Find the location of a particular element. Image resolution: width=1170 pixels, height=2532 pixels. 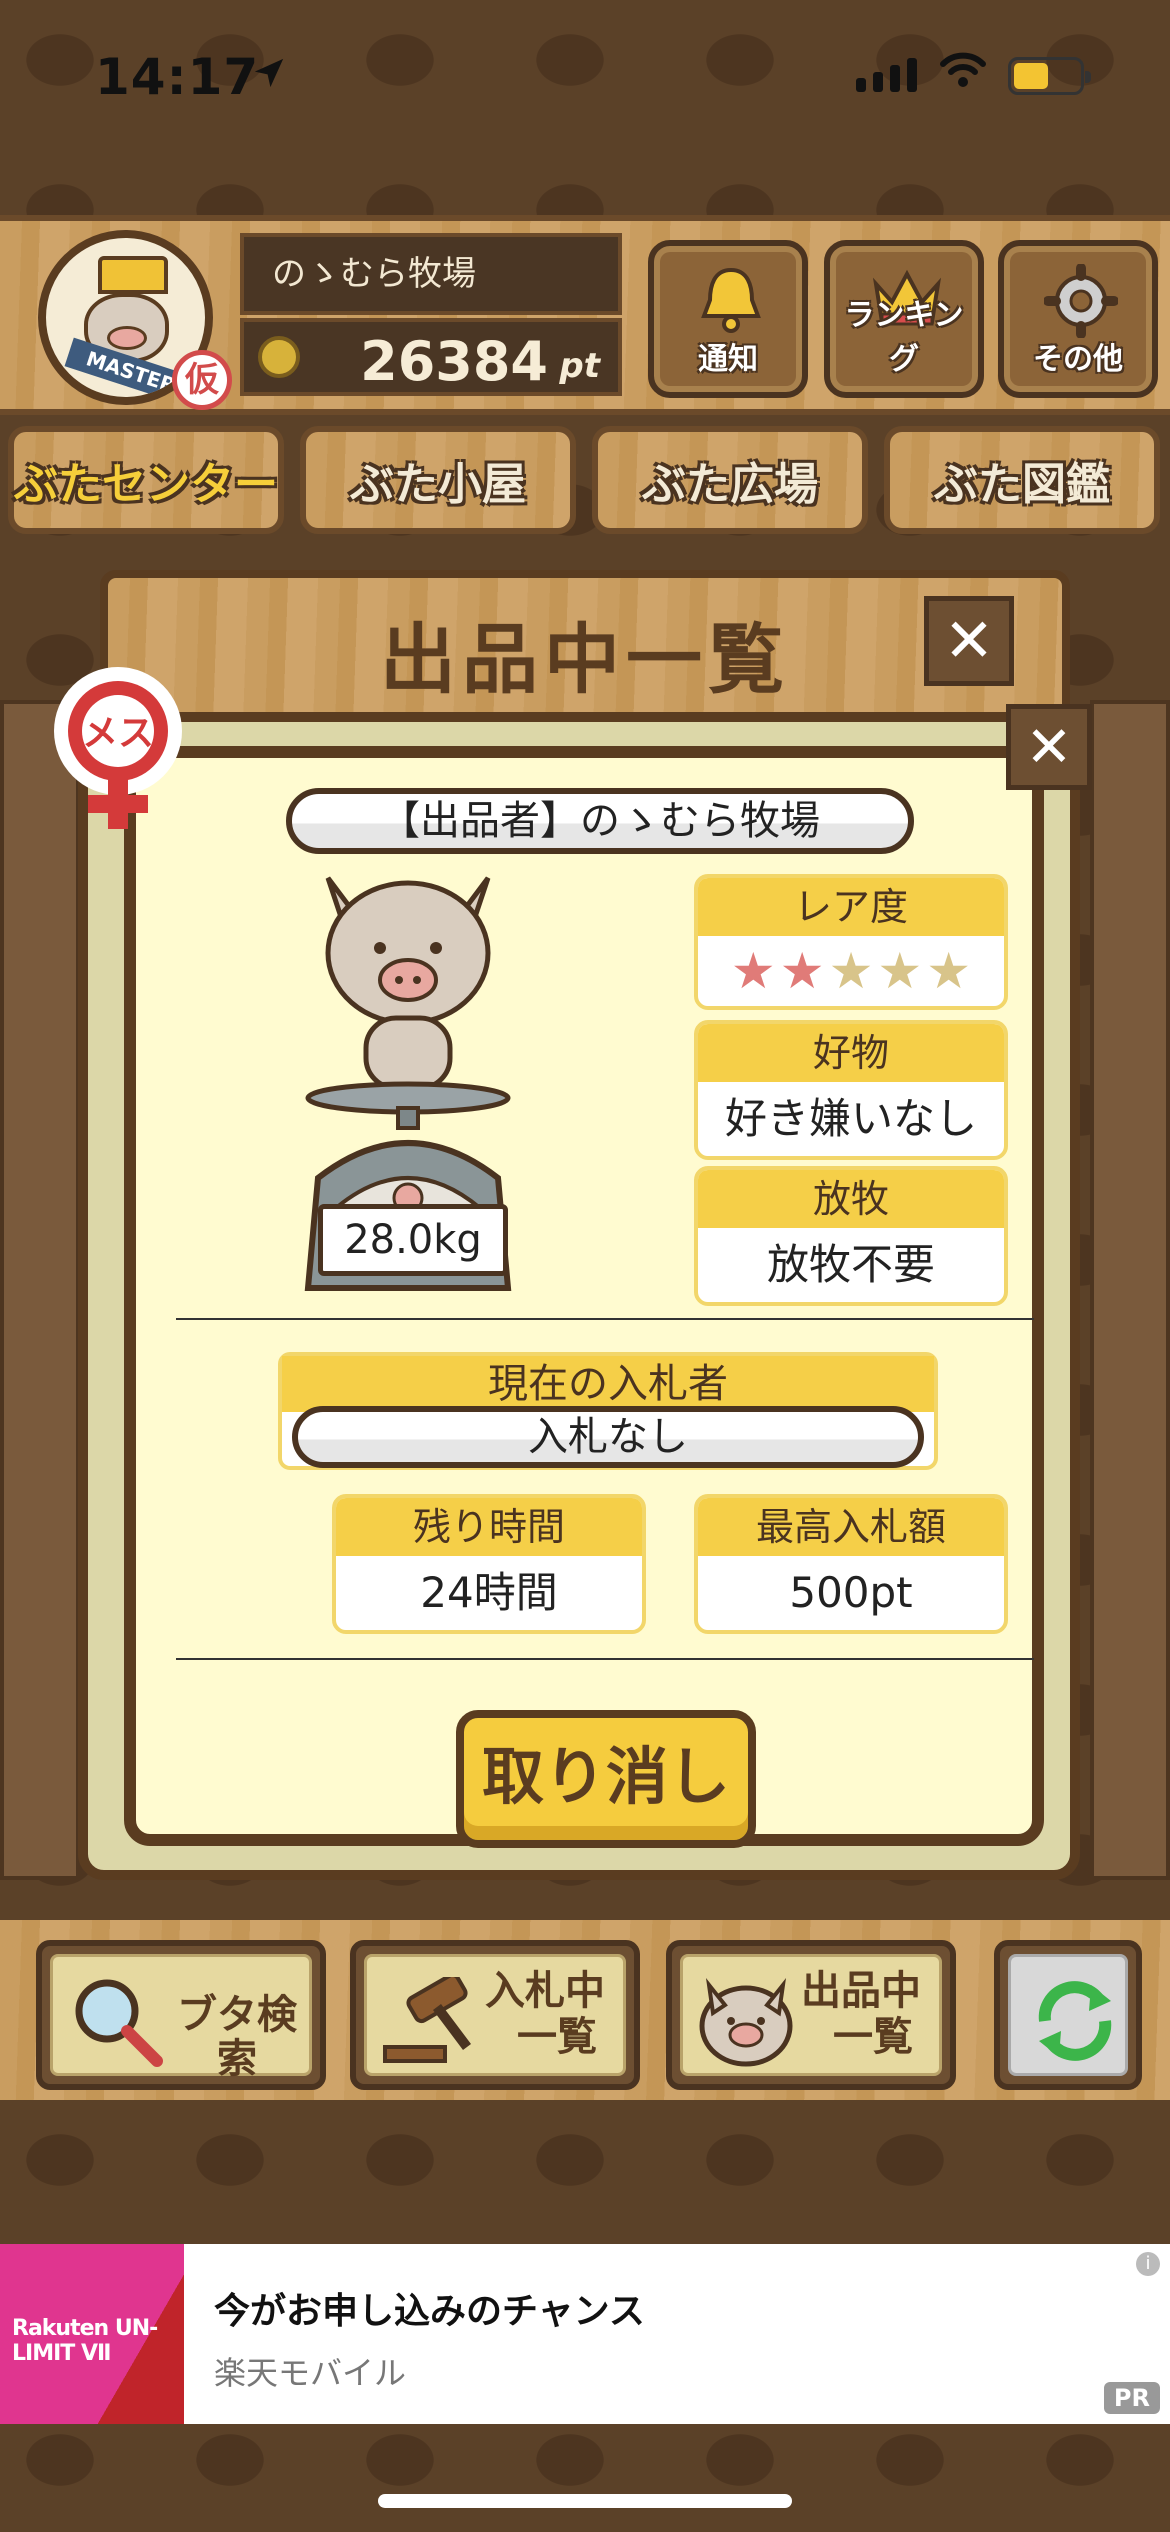

points-display: 26384 pt is located at coordinates (431, 357).